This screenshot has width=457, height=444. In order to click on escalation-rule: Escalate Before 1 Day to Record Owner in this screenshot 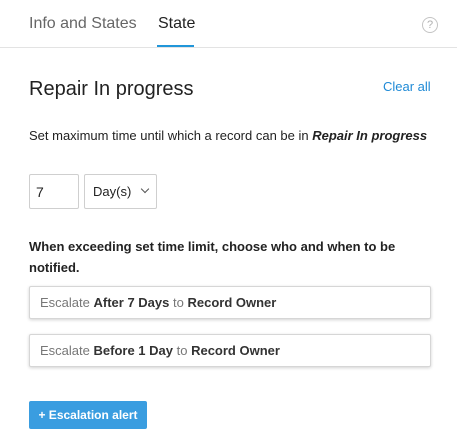, I will do `click(230, 350)`.